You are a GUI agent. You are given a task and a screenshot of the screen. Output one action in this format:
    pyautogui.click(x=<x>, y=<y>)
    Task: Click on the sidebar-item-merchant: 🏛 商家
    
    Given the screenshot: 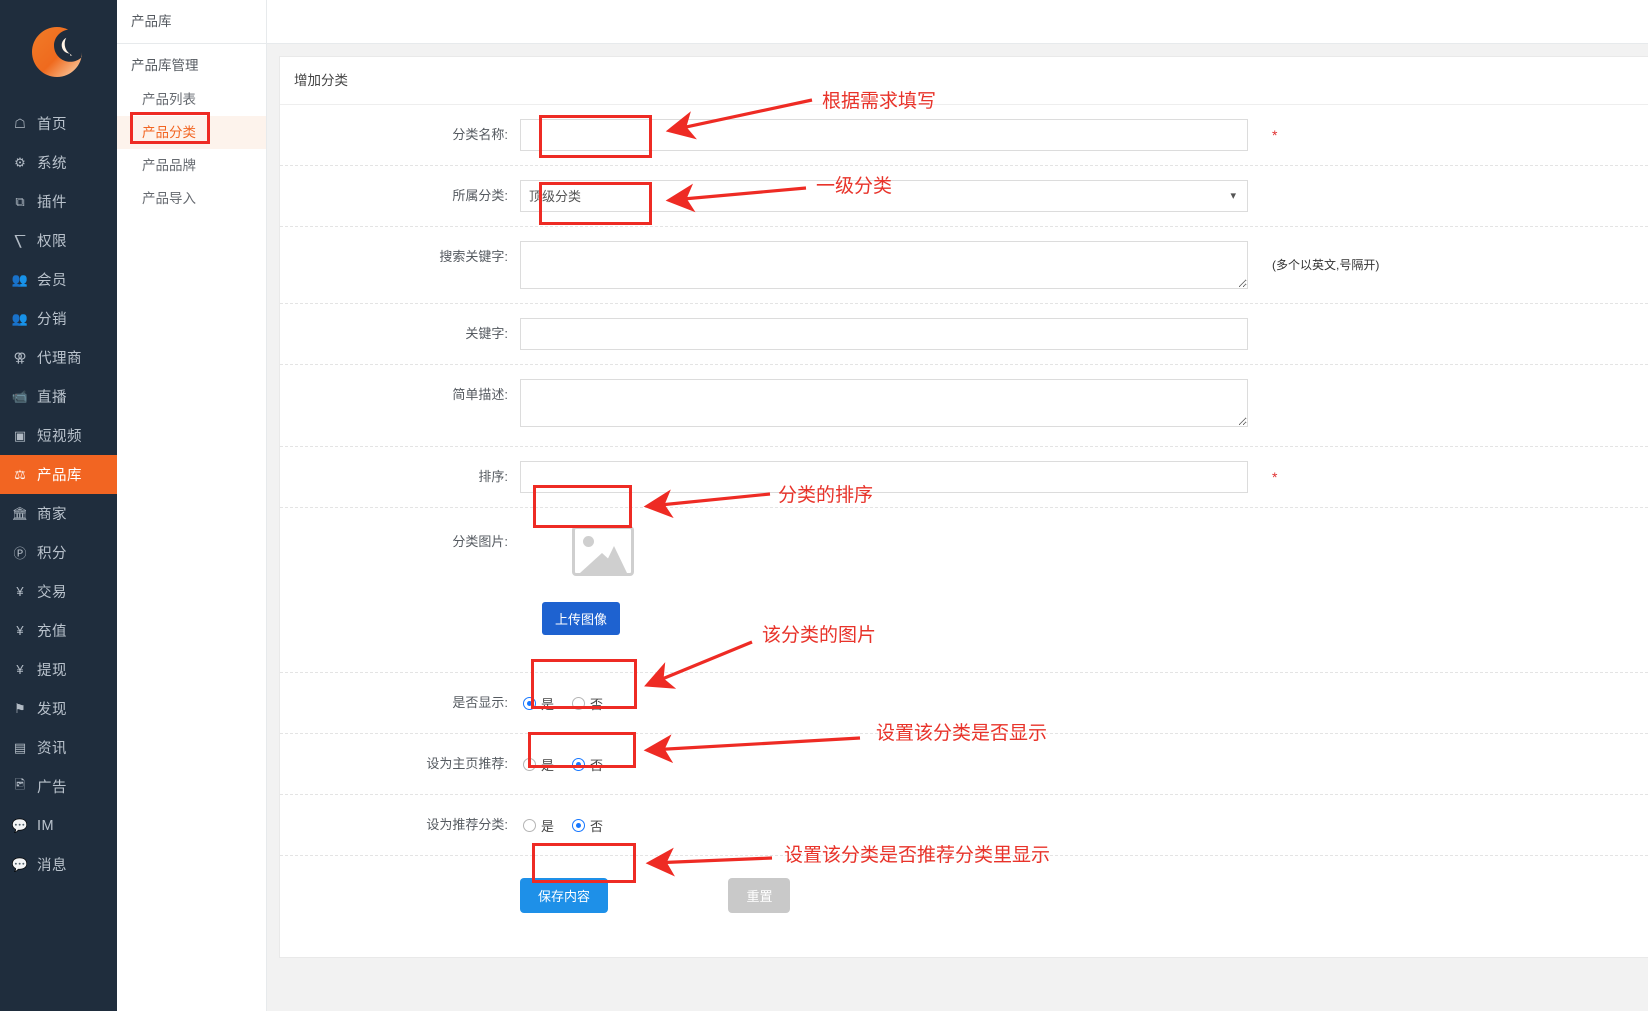 What is the action you would take?
    pyautogui.click(x=58, y=513)
    